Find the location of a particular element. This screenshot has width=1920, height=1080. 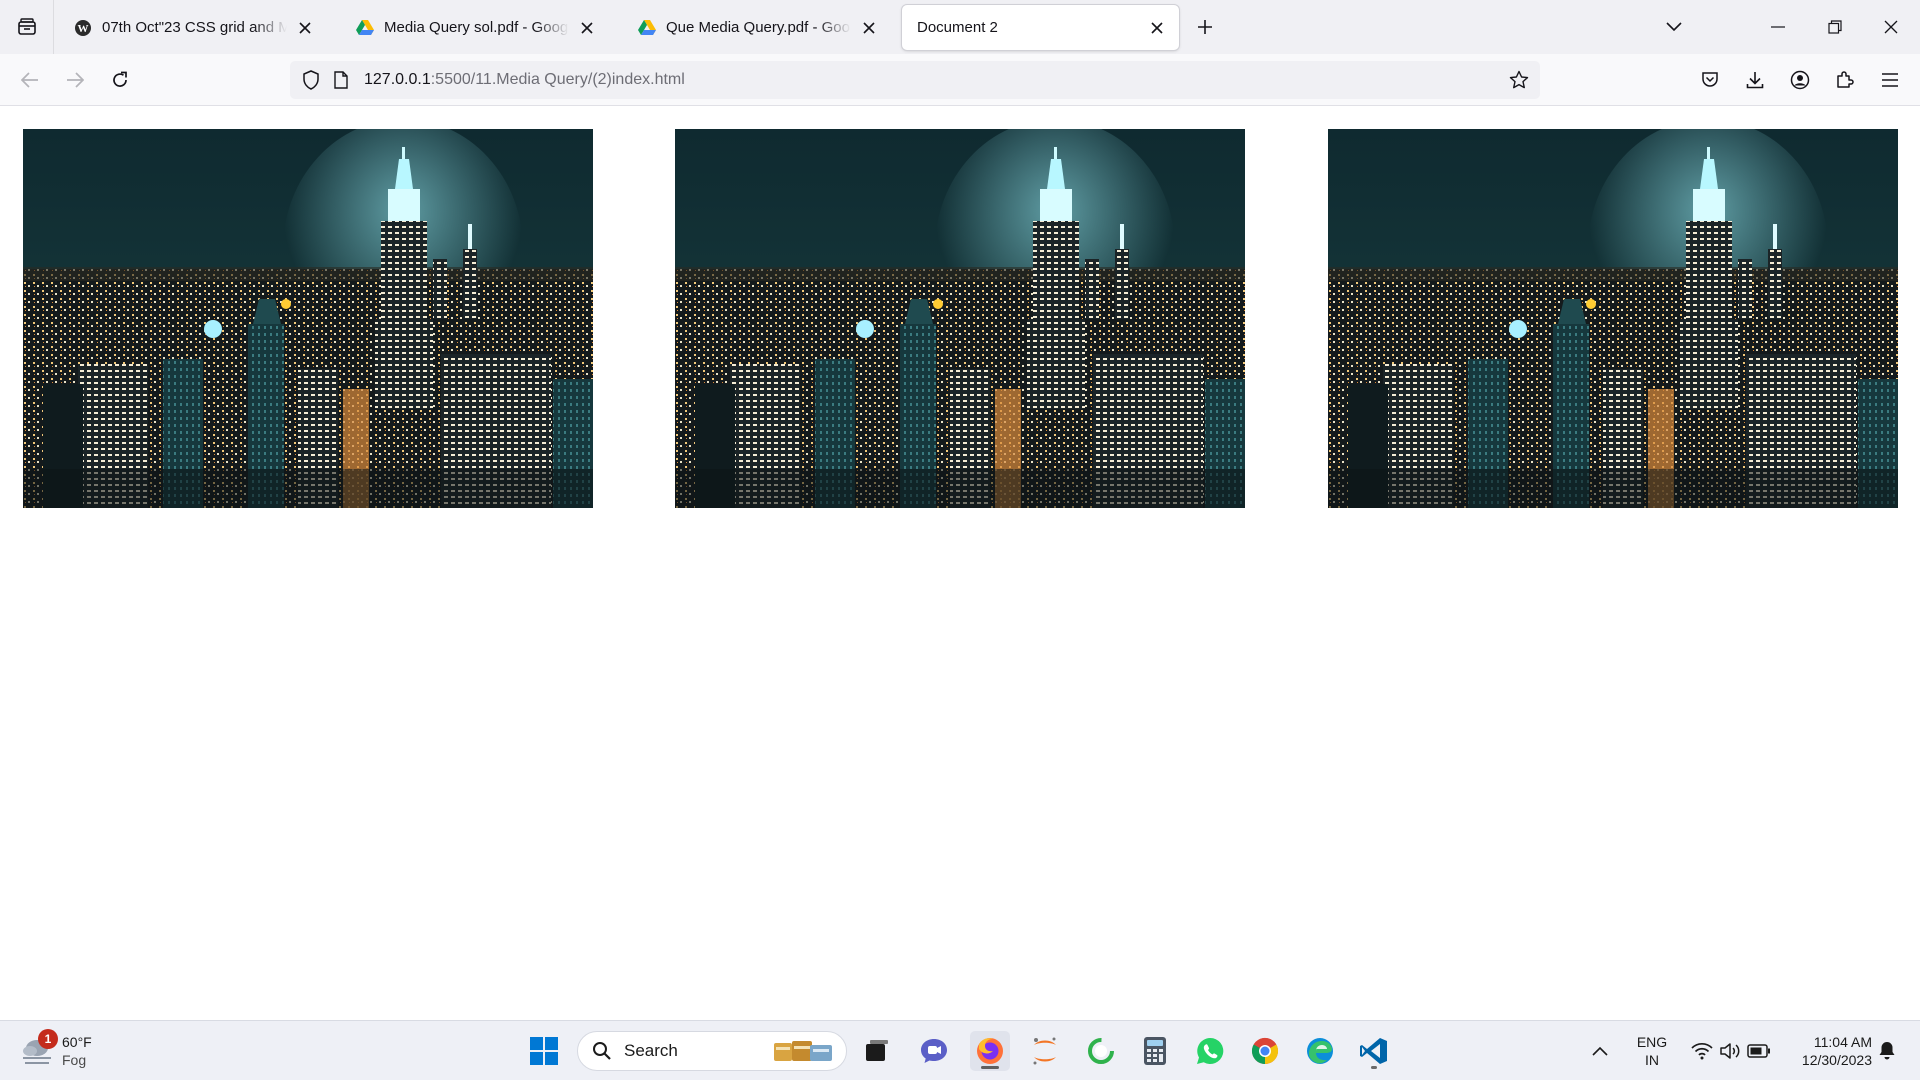

task-view-icon is located at coordinates (877, 1050).